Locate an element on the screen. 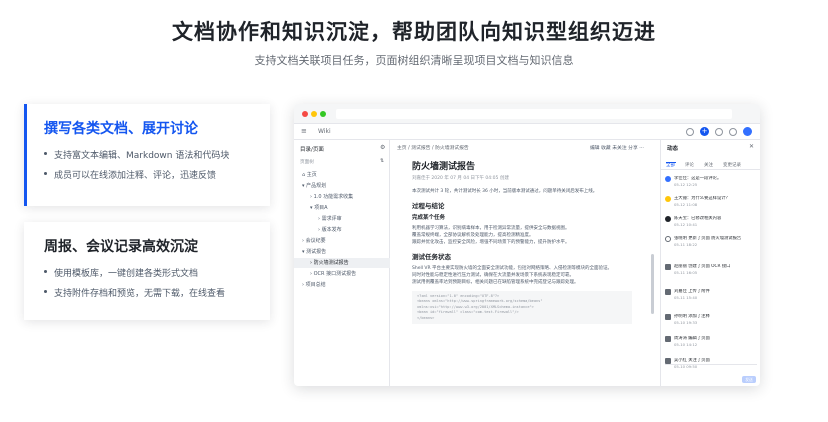  tree-item: › 1.0 功能需求收集 is located at coordinates (342, 197).